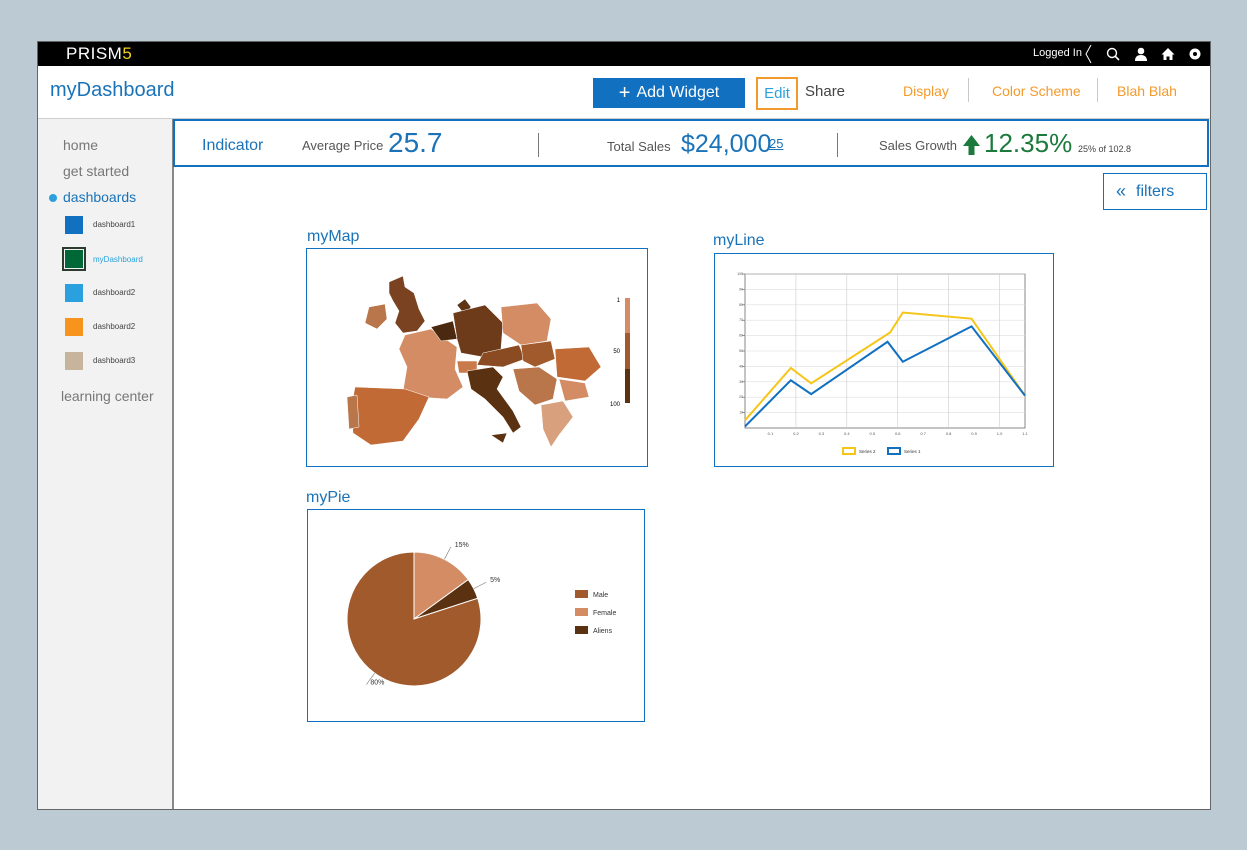 The width and height of the screenshot is (1247, 850). What do you see at coordinates (825, 91) in the screenshot?
I see `share-button: Share` at bounding box center [825, 91].